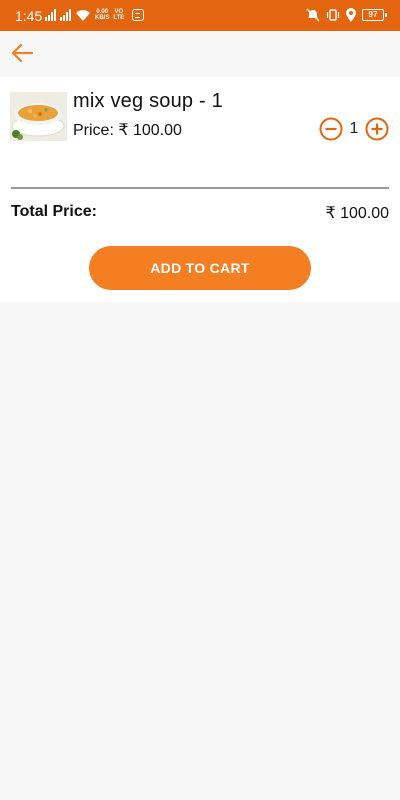 The width and height of the screenshot is (400, 800). Describe the element at coordinates (119, 18) in the screenshot. I see `network-bottom: LTE` at that location.